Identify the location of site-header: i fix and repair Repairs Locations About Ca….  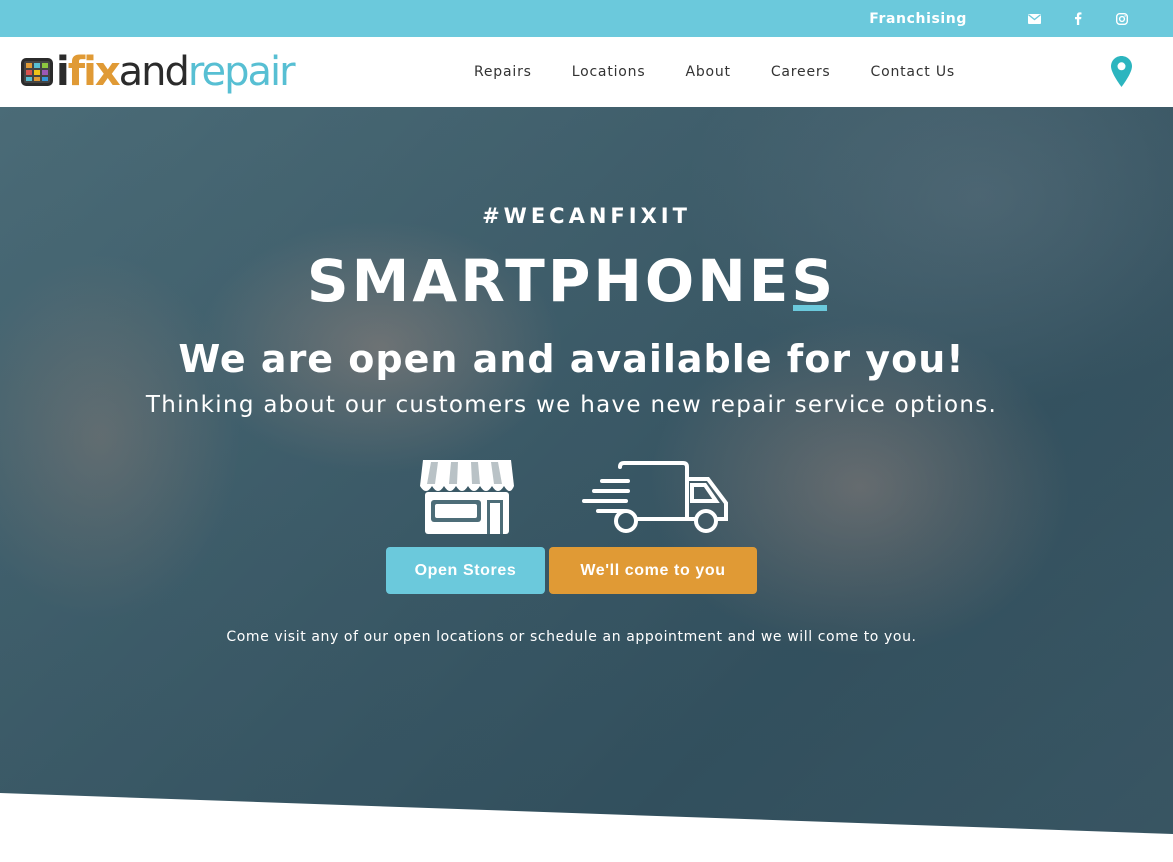
(586, 72).